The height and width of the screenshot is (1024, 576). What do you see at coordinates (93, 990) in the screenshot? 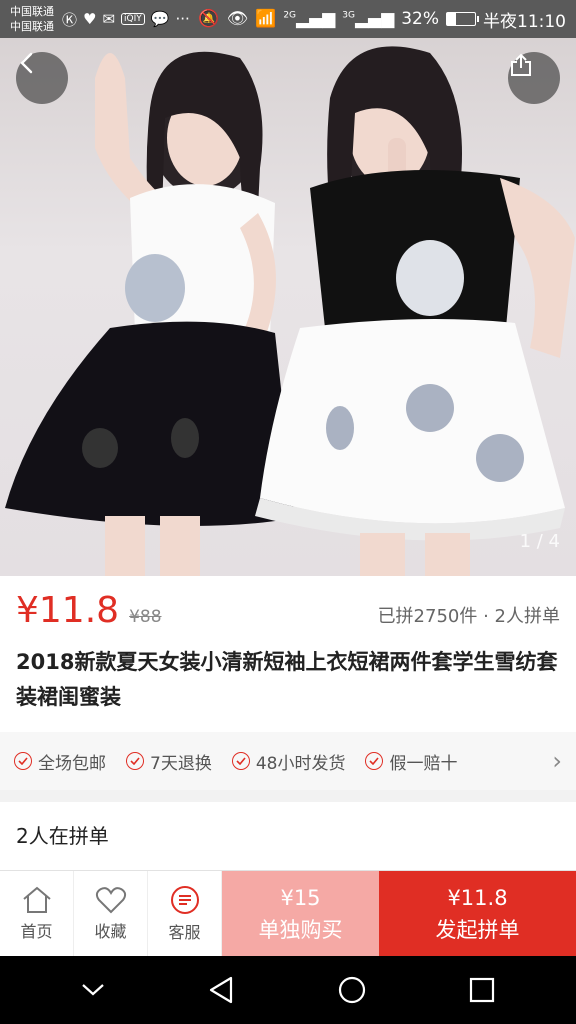
I see `nav-collapse-icon` at bounding box center [93, 990].